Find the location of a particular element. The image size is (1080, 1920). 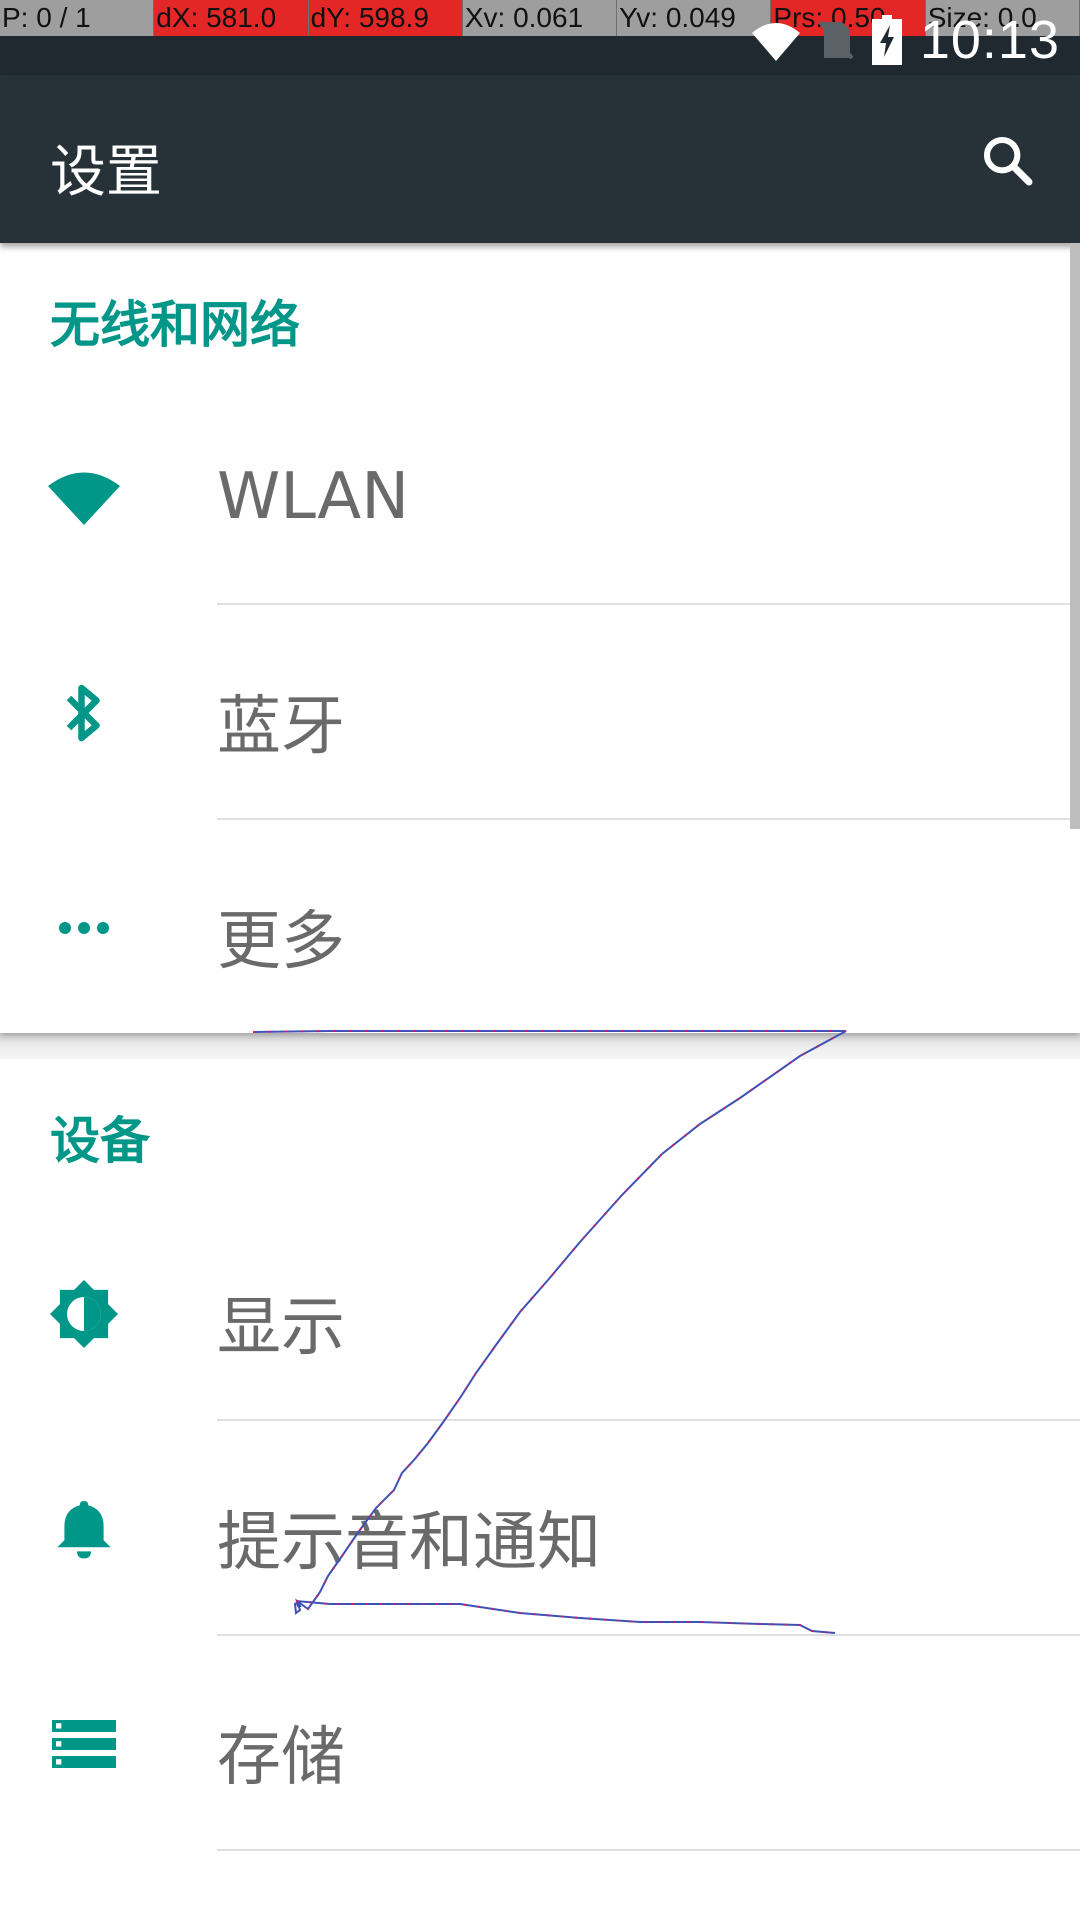

settings-item-storage: 存储 is located at coordinates (540, 1743).